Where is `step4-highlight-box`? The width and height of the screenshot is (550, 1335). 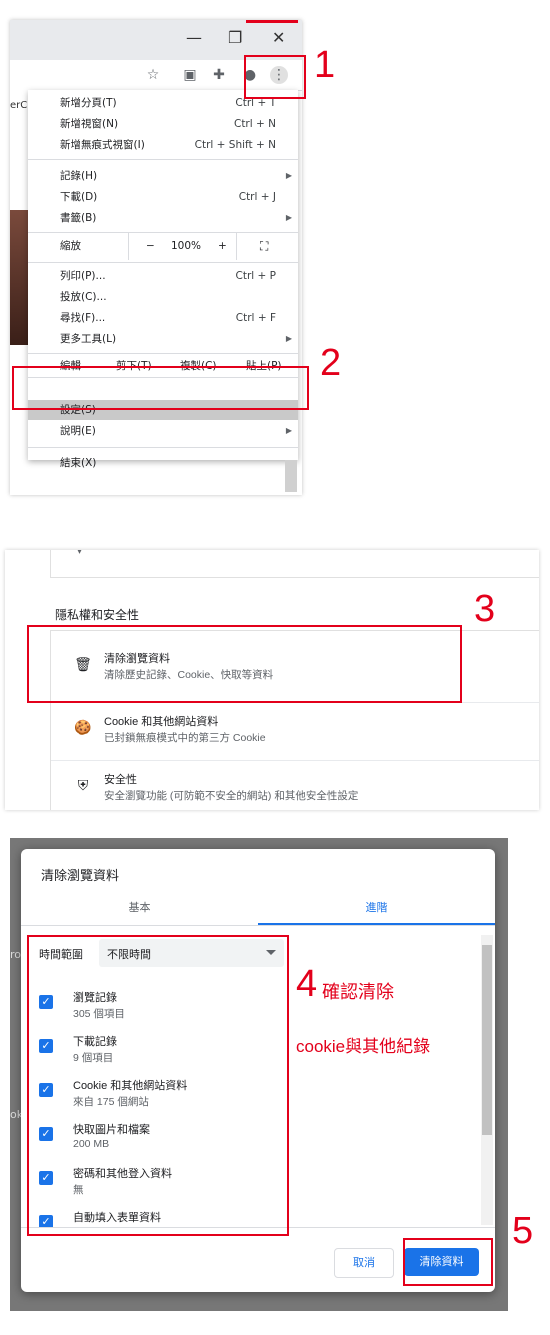
step4-highlight-box is located at coordinates (158, 1085).